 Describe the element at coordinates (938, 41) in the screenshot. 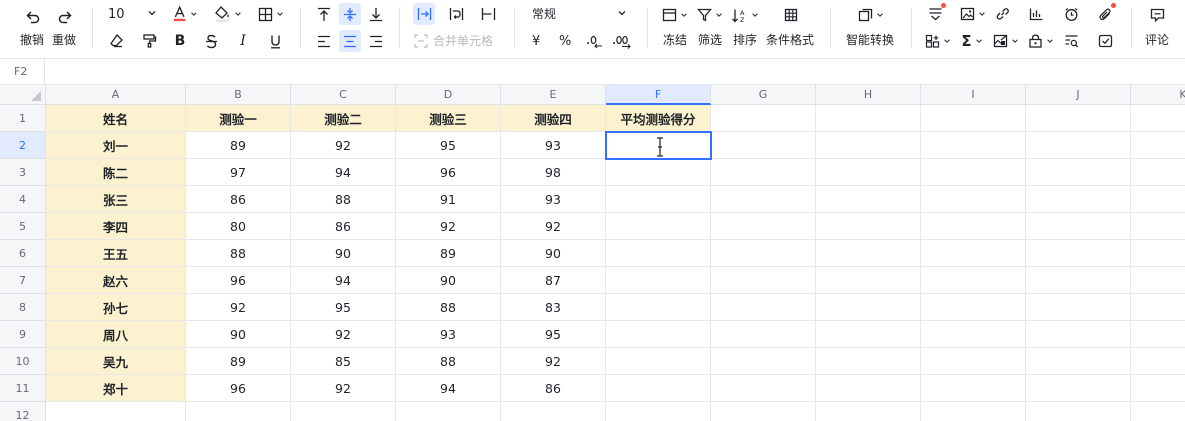

I see `insert-table-icon` at that location.